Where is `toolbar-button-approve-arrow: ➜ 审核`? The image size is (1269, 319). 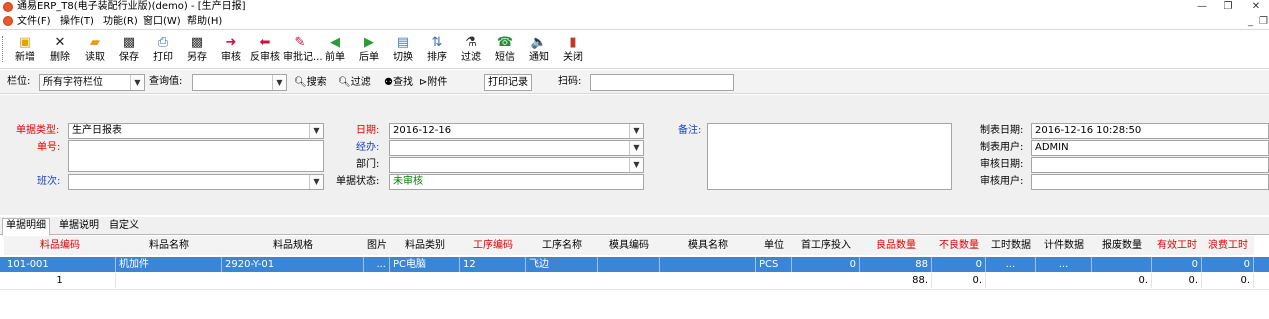
toolbar-button-approve-arrow: ➜ 审核 is located at coordinates (231, 50).